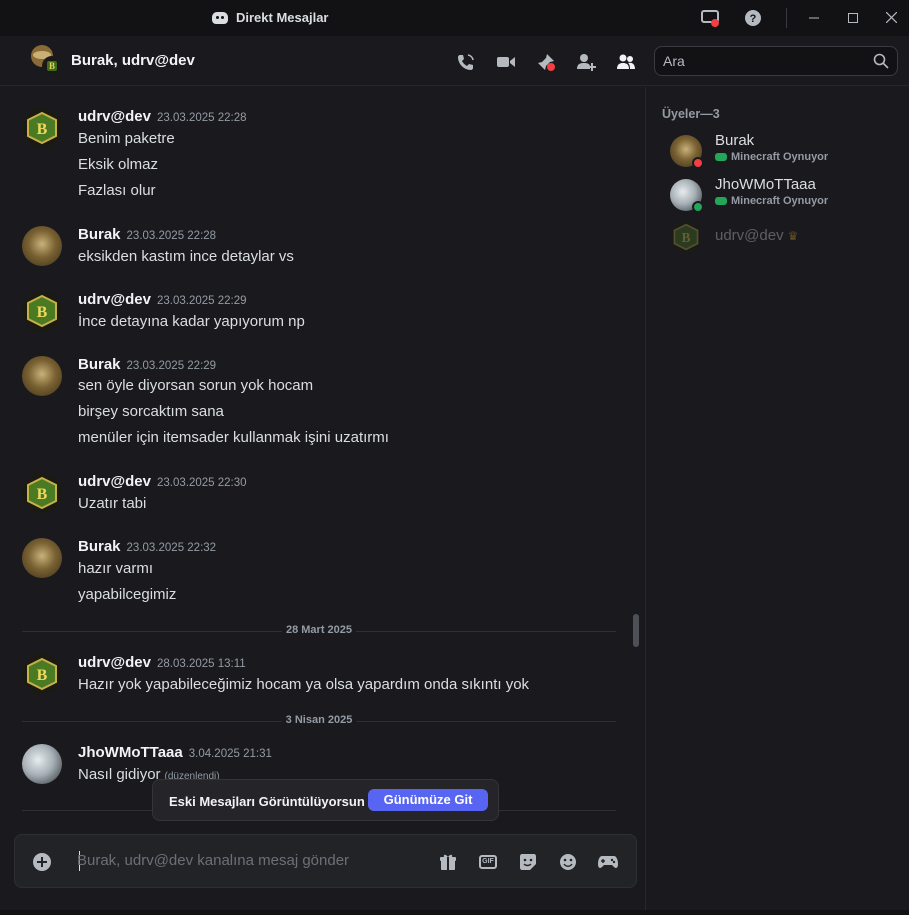 This screenshot has width=909, height=915. What do you see at coordinates (568, 862) in the screenshot?
I see `emoji-icon` at bounding box center [568, 862].